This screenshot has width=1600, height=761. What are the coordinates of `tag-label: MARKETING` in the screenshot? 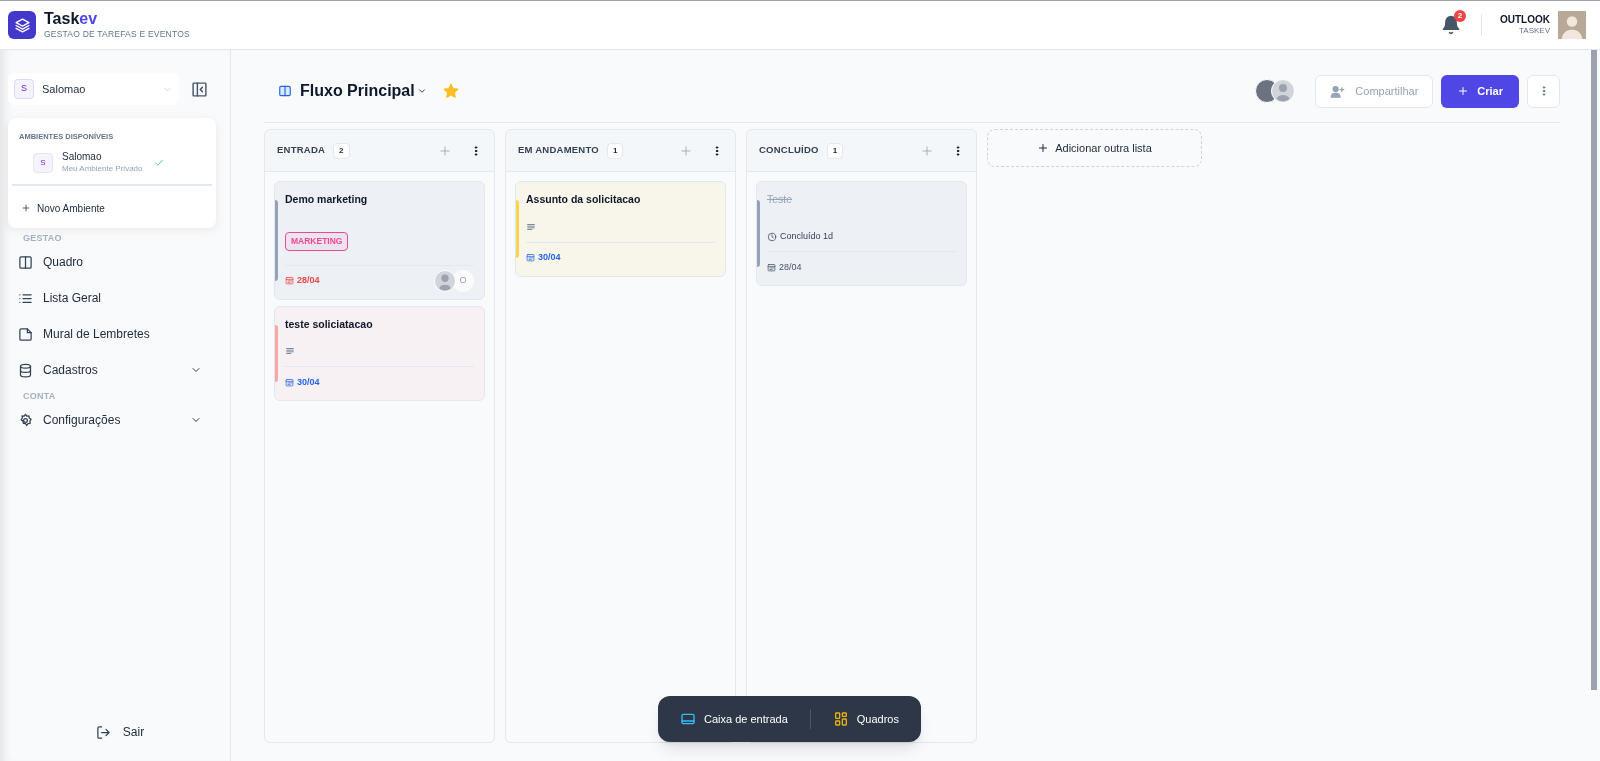 It's located at (317, 241).